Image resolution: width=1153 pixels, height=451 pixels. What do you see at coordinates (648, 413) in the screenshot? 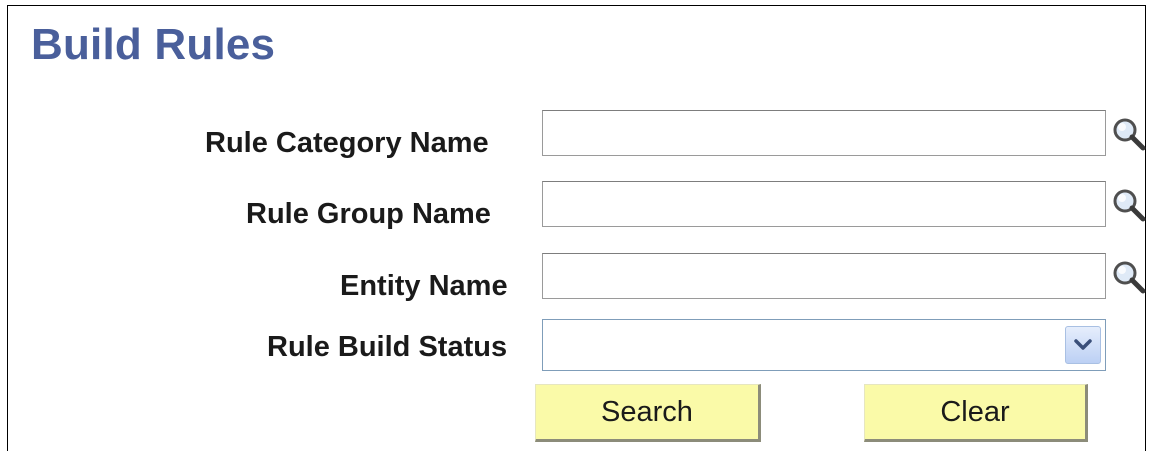
I see `search-button: Search` at bounding box center [648, 413].